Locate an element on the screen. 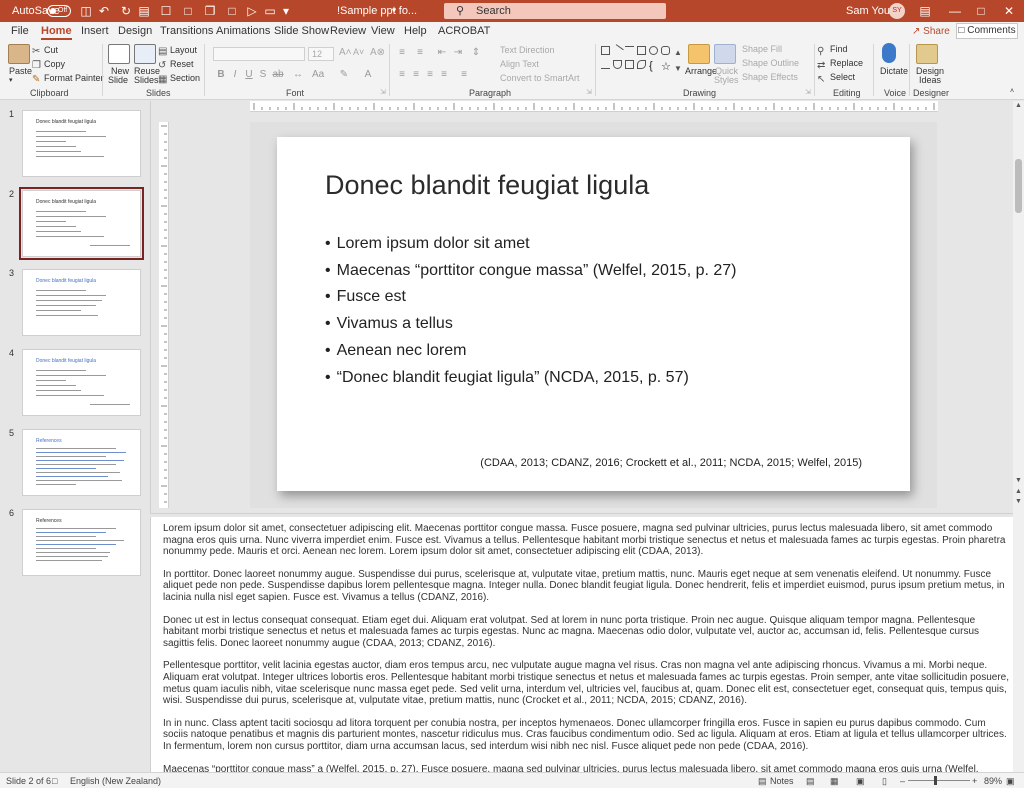 The height and width of the screenshot is (788, 1024). reuse-label-2: Slides is located at coordinates (146, 80).